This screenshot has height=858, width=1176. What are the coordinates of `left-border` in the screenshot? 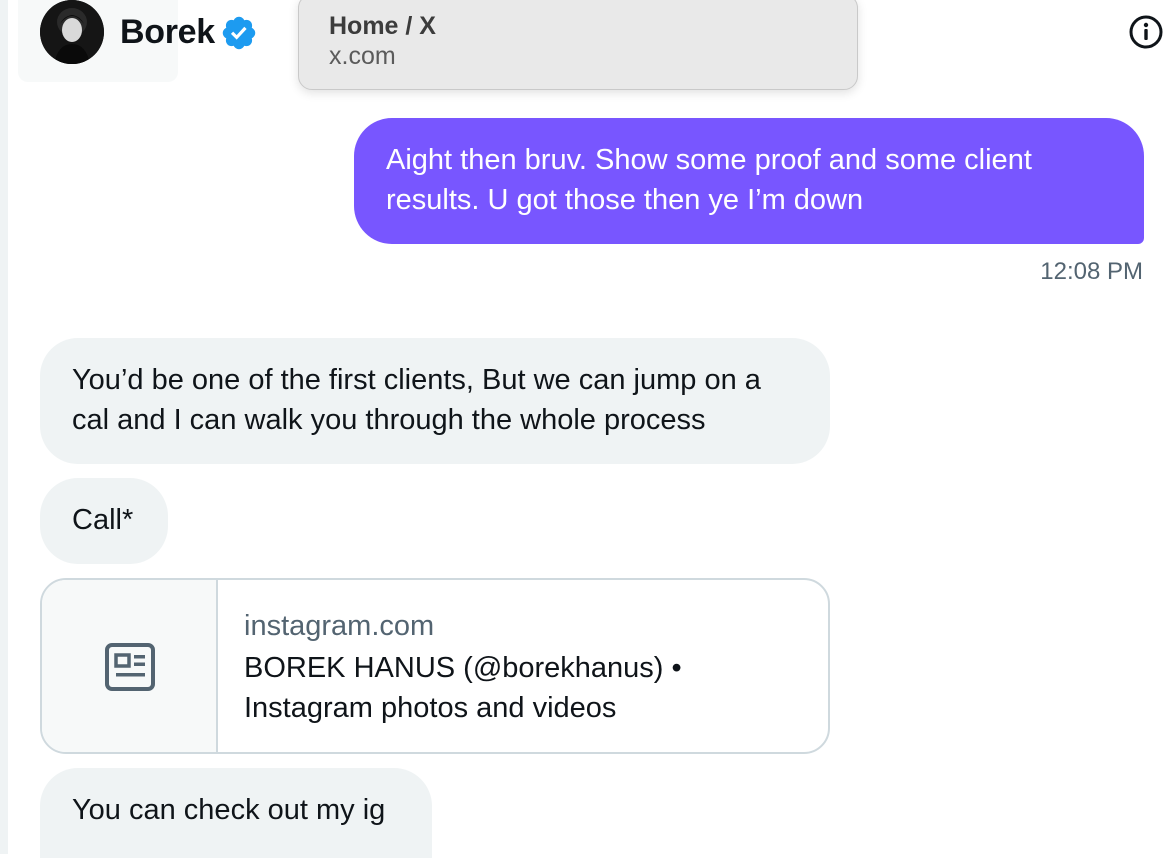 It's located at (4, 427).